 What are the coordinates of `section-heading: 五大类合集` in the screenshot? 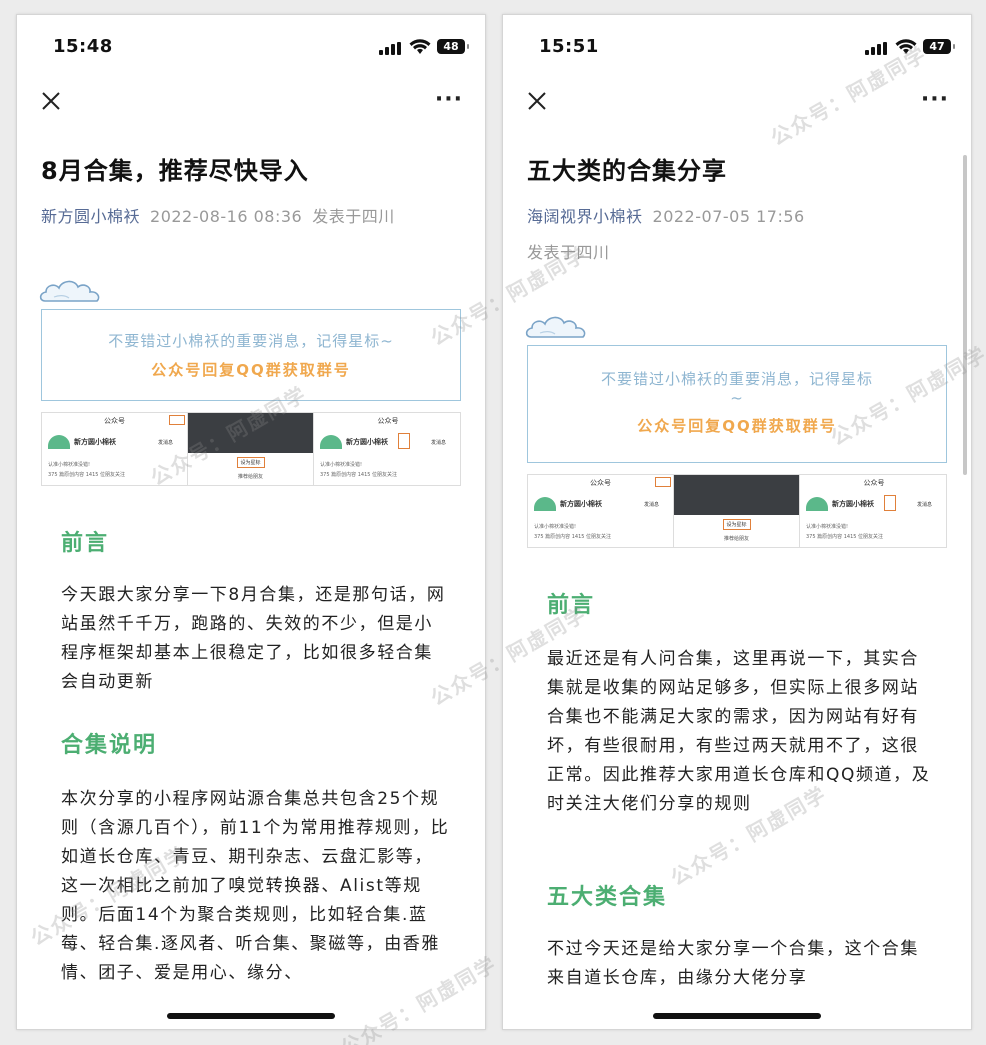 It's located at (607, 897).